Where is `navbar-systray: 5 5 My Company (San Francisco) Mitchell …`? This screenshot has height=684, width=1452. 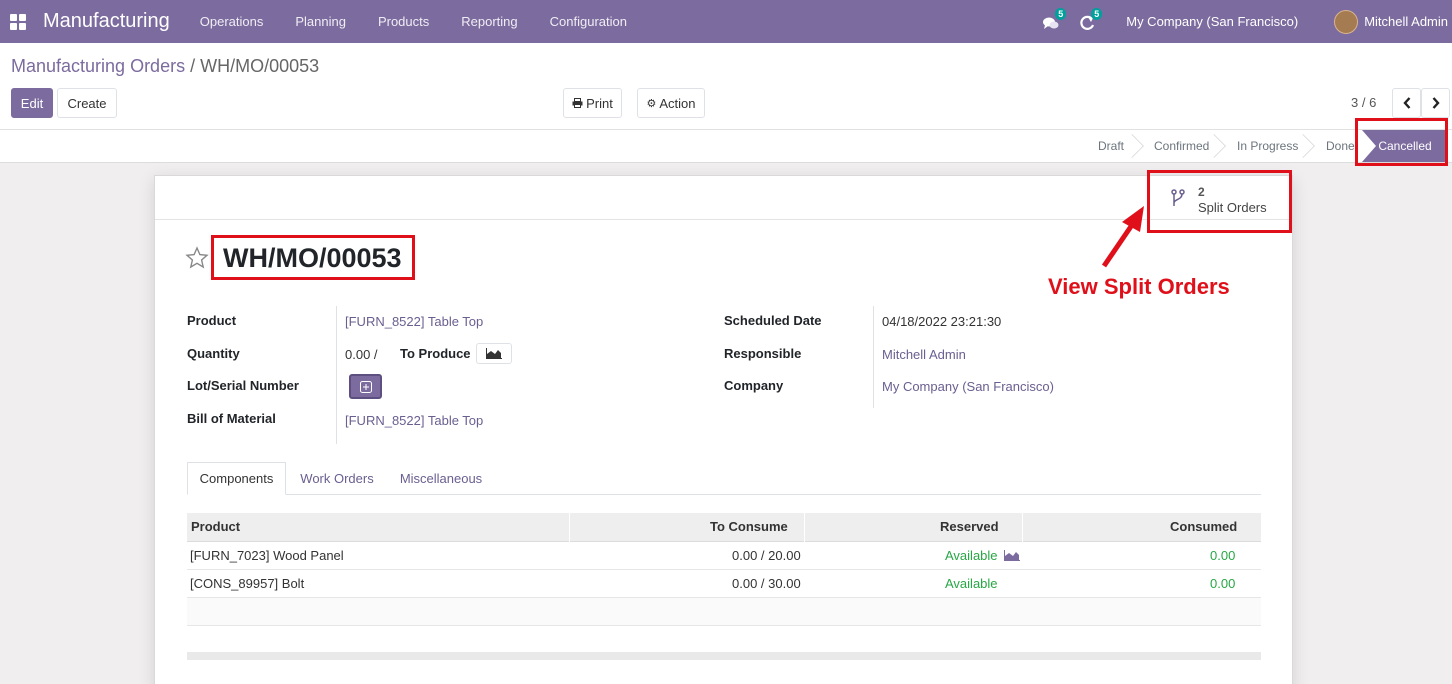
navbar-systray: 5 5 My Company (San Francisco) Mitchell … is located at coordinates (1246, 21).